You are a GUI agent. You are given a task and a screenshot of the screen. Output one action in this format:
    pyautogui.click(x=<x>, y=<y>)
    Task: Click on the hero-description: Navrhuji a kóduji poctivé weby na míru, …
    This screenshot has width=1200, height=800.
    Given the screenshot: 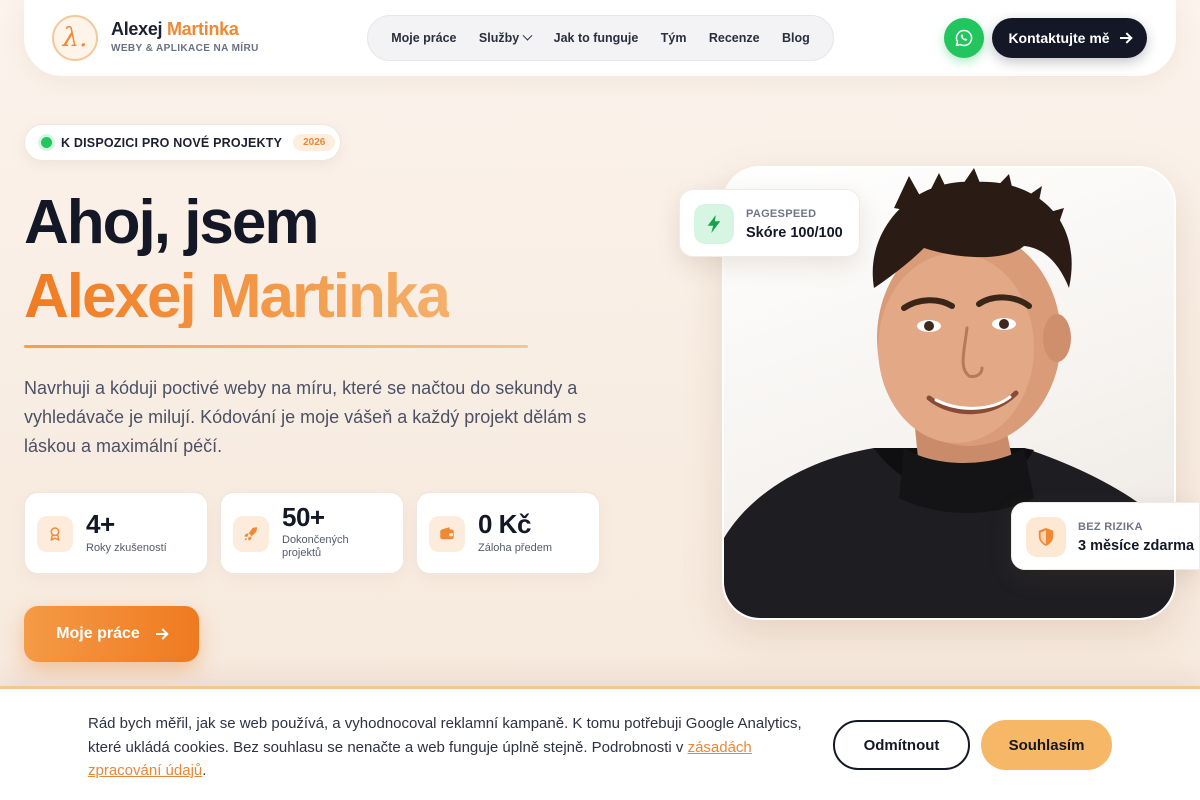 What is the action you would take?
    pyautogui.click(x=305, y=417)
    